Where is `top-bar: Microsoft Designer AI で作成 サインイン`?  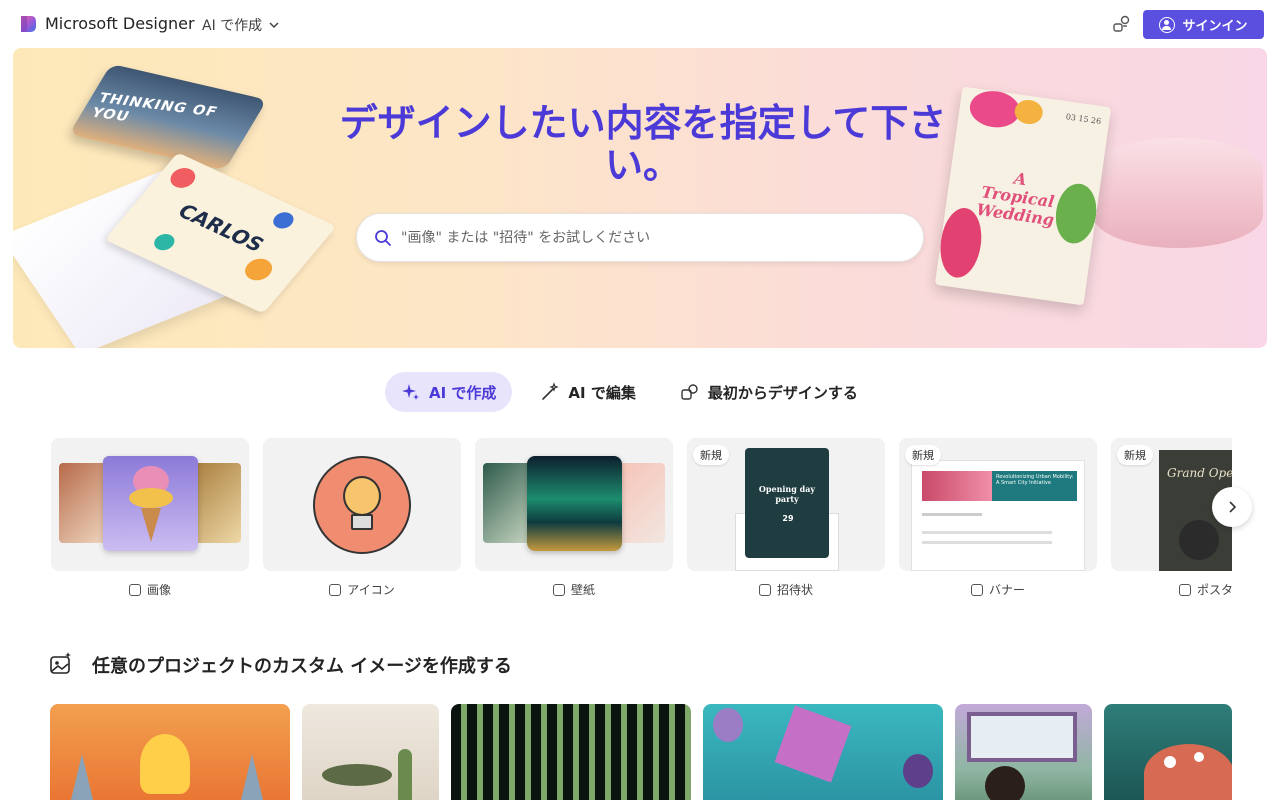 top-bar: Microsoft Designer AI で作成 サインイン is located at coordinates (640, 24).